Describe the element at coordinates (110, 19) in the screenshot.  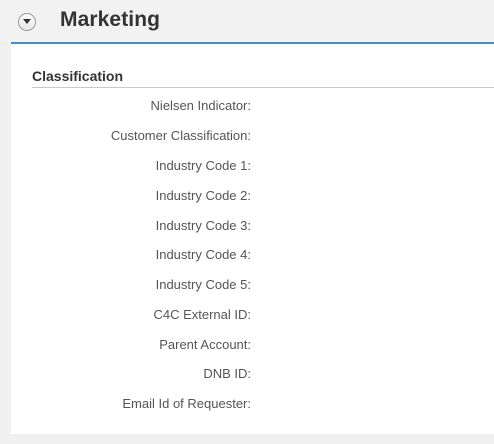
I see `section-title: Marketing` at that location.